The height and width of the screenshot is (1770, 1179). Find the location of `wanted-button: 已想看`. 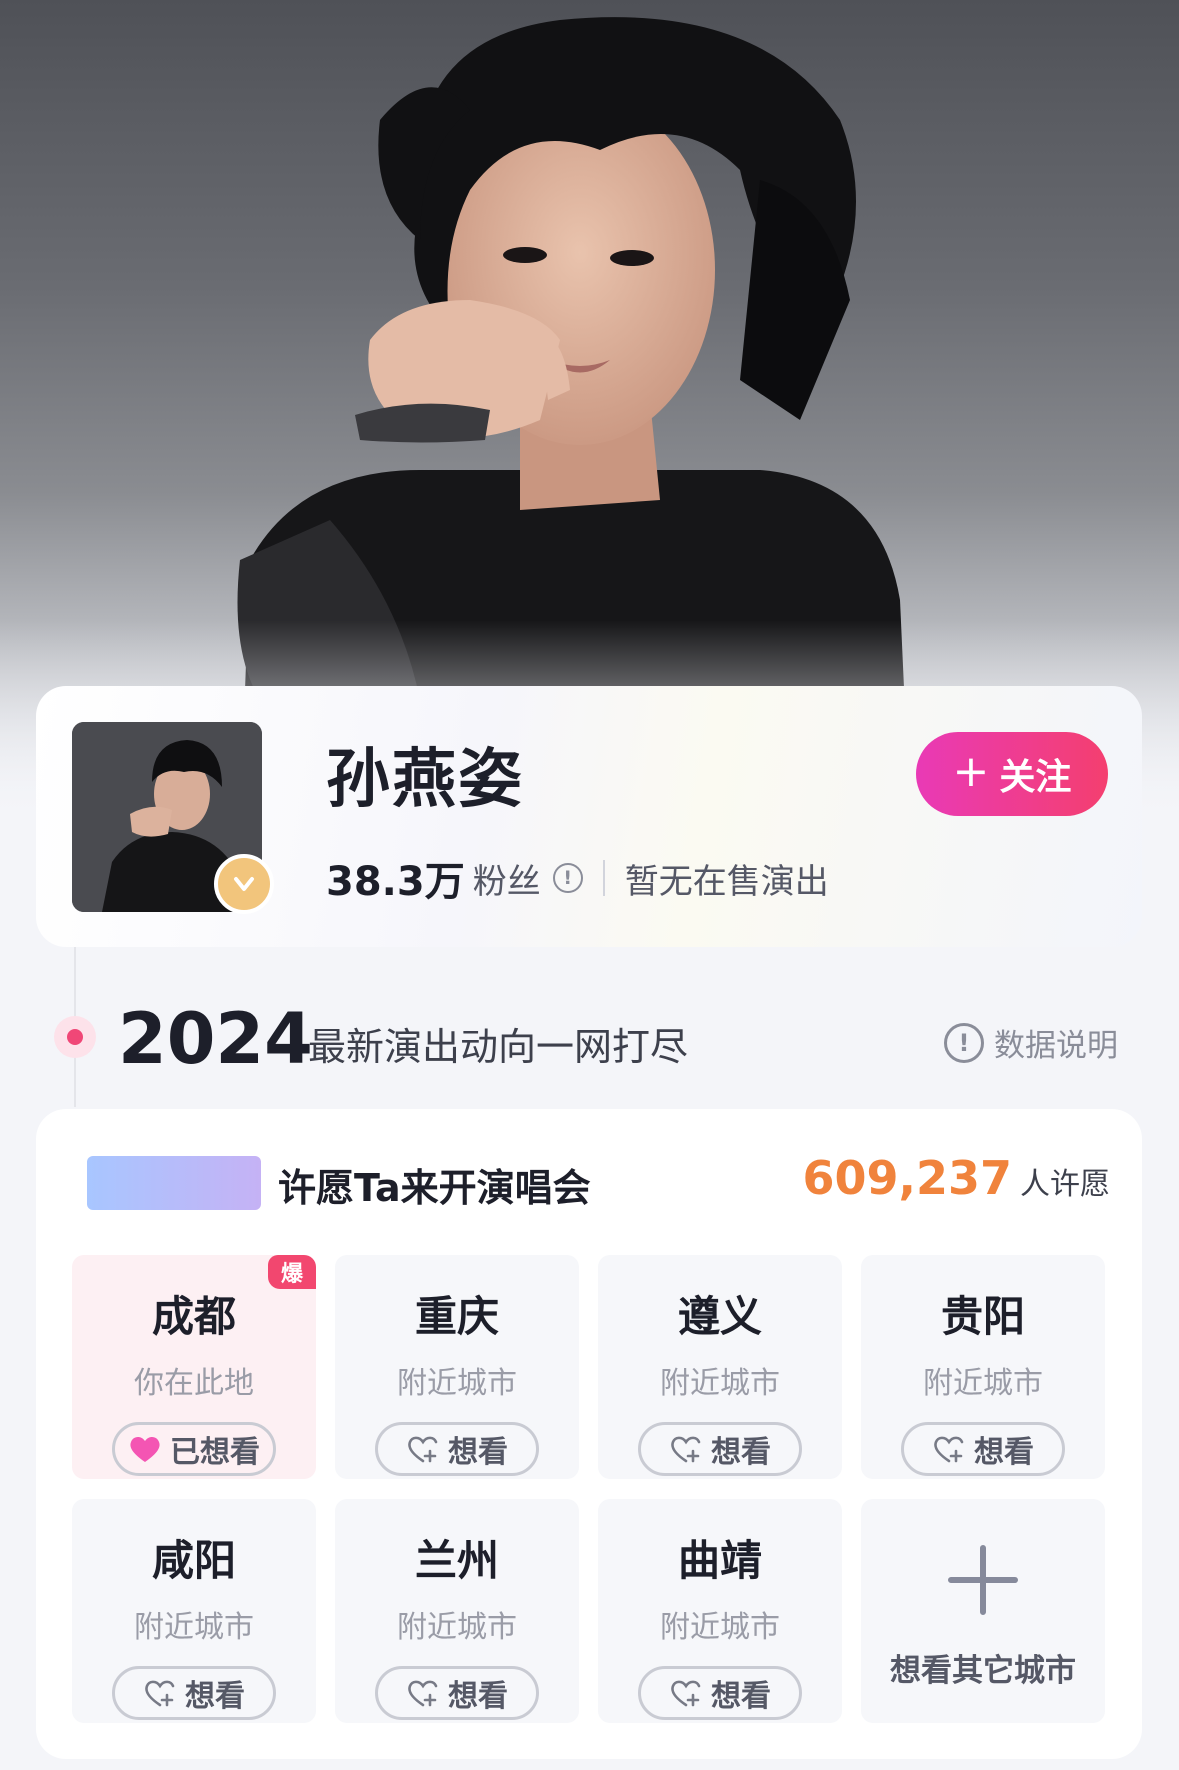

wanted-button: 已想看 is located at coordinates (194, 1449).